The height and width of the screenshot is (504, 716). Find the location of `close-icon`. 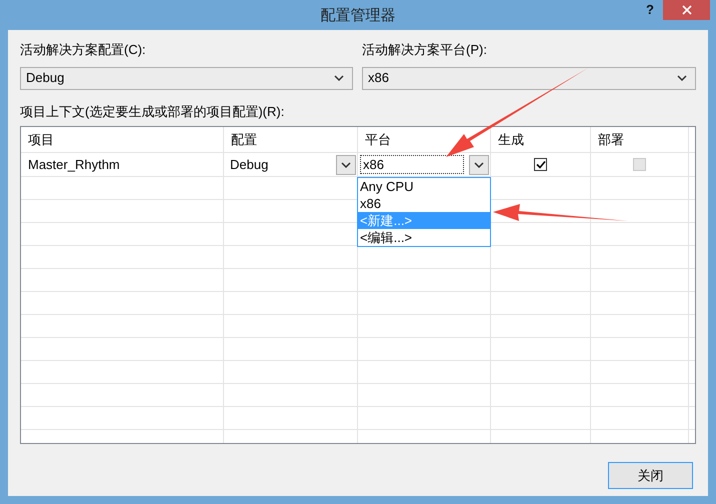

close-icon is located at coordinates (687, 10).